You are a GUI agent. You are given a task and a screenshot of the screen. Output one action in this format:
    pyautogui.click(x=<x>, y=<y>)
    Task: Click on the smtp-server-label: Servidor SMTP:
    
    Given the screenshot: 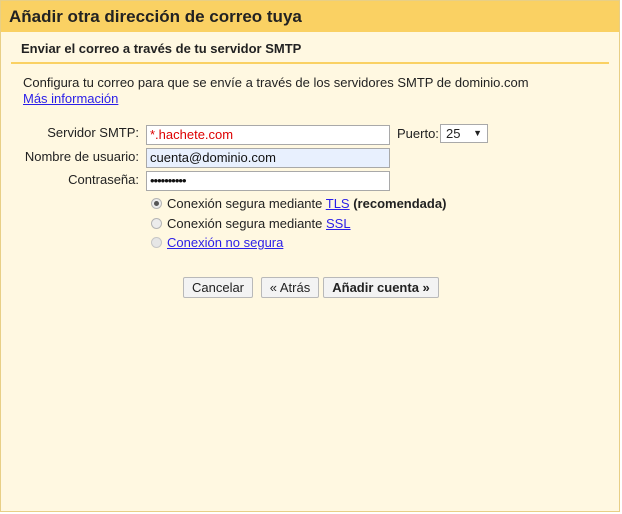 What is the action you would take?
    pyautogui.click(x=93, y=132)
    